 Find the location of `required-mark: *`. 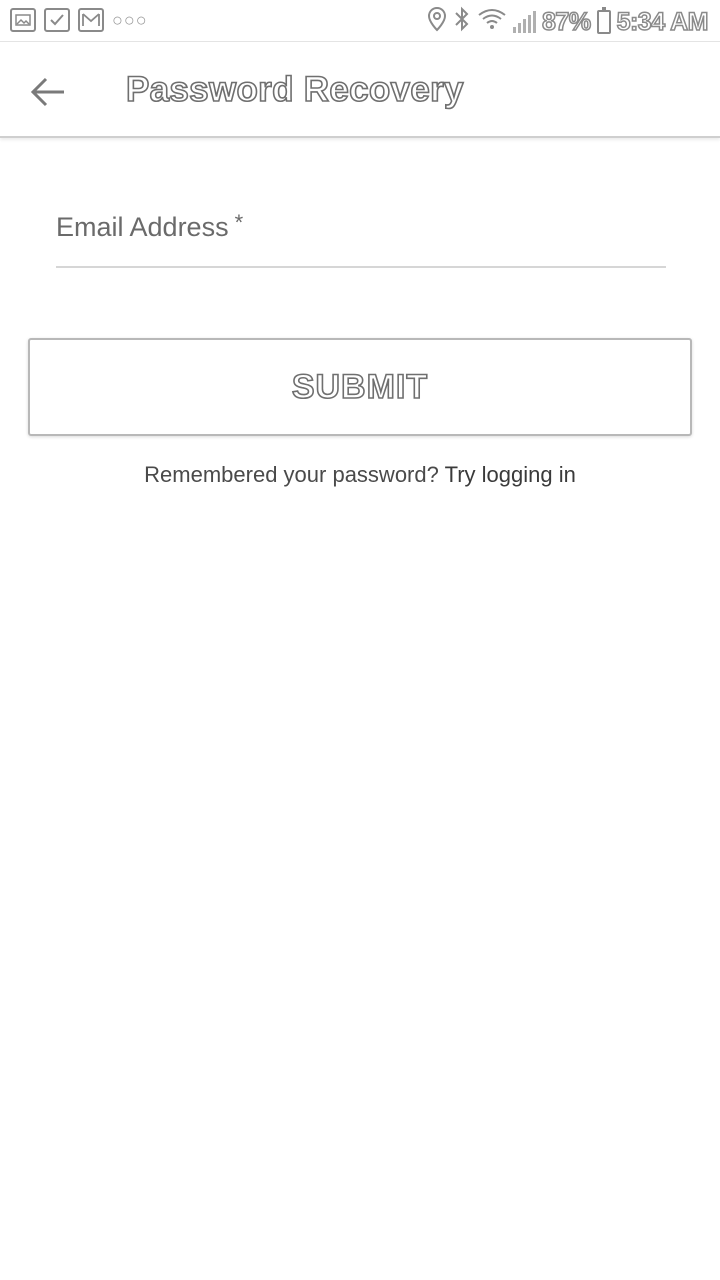

required-mark: * is located at coordinates (239, 222).